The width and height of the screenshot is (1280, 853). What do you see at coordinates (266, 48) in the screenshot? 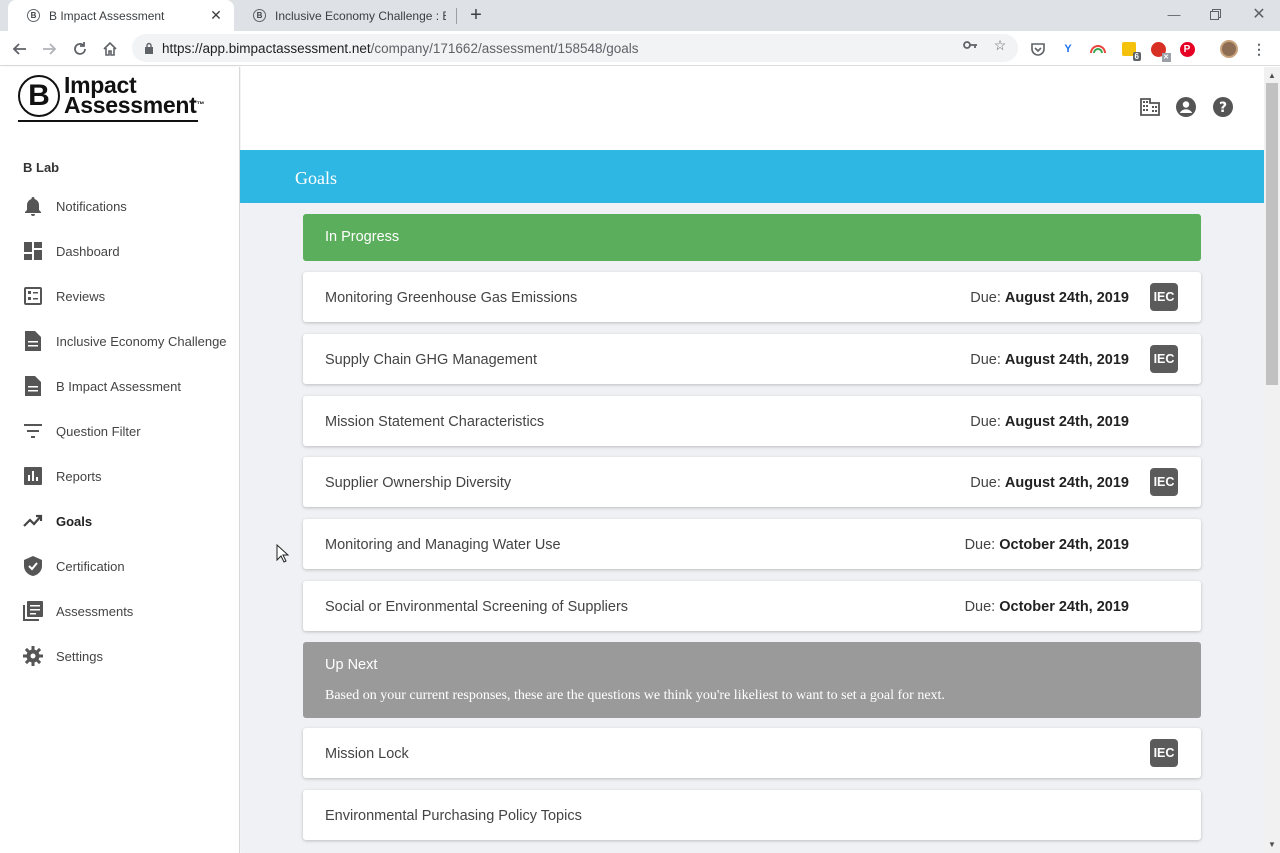
I see `url-host: https://app.bimpactassessment.net` at bounding box center [266, 48].